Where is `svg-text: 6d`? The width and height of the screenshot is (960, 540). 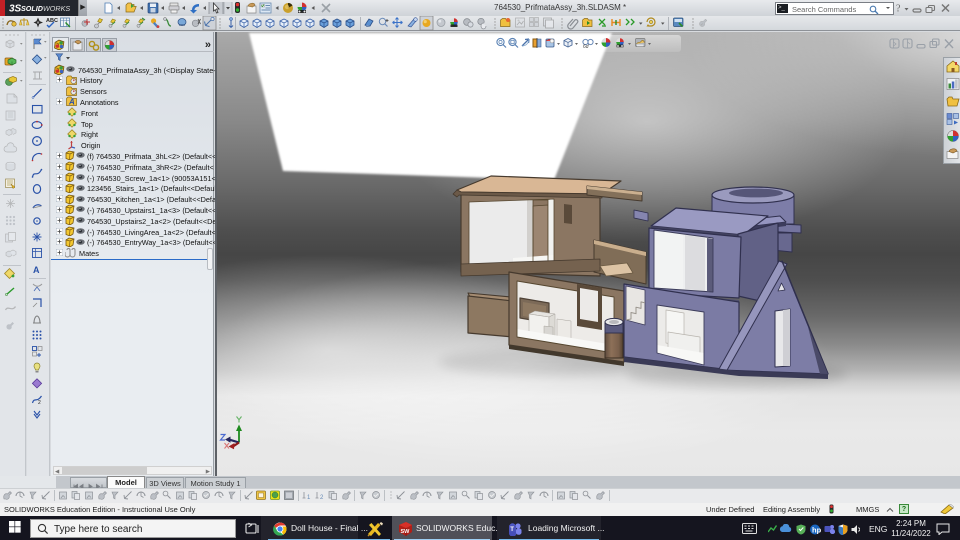
svg-text: 6d is located at coordinates (586, 47).